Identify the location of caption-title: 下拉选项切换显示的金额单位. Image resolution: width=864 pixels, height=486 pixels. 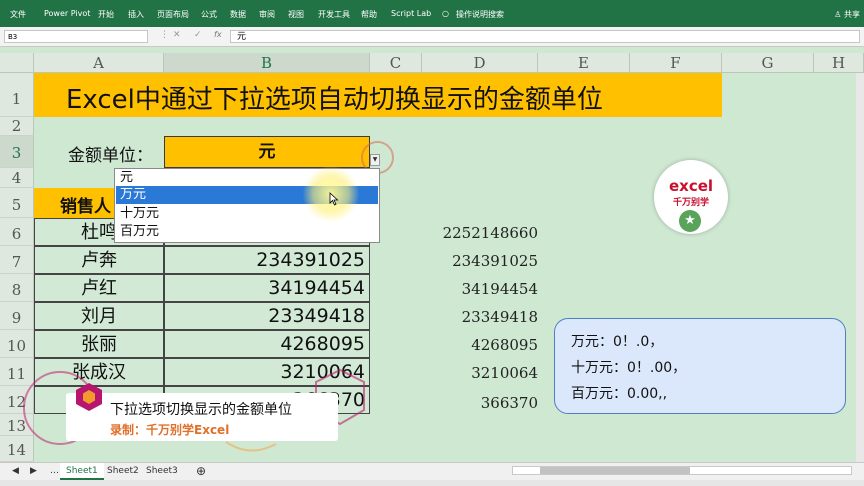
(201, 410).